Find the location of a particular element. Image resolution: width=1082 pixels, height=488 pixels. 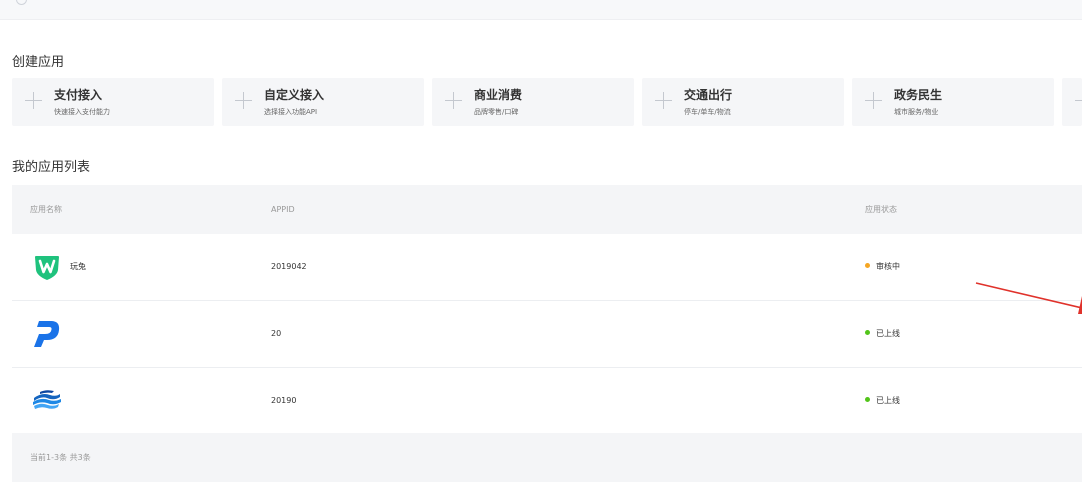

card-government: 政务民生 城市服务/物业 is located at coordinates (953, 102).